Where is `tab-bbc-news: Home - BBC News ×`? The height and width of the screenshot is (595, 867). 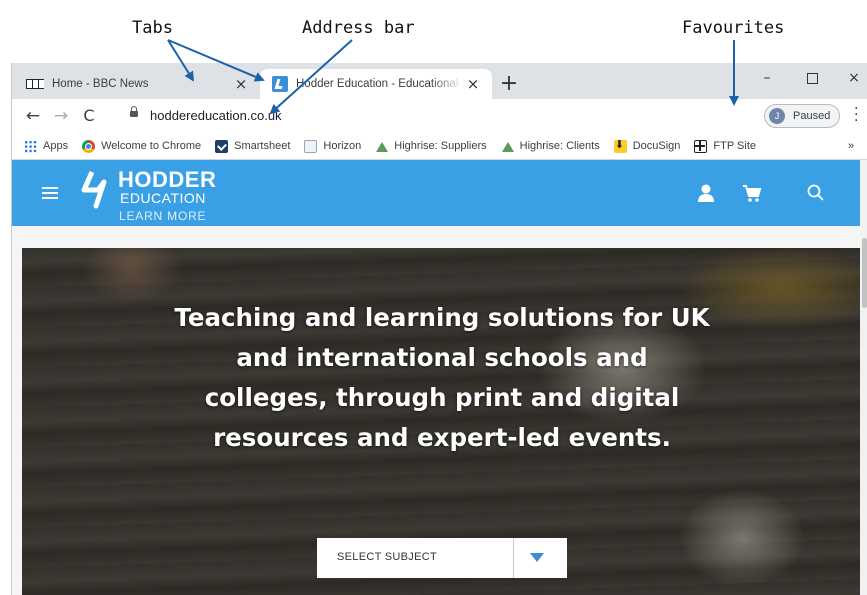
tab-bbc-news: Home - BBC News × is located at coordinates (136, 84).